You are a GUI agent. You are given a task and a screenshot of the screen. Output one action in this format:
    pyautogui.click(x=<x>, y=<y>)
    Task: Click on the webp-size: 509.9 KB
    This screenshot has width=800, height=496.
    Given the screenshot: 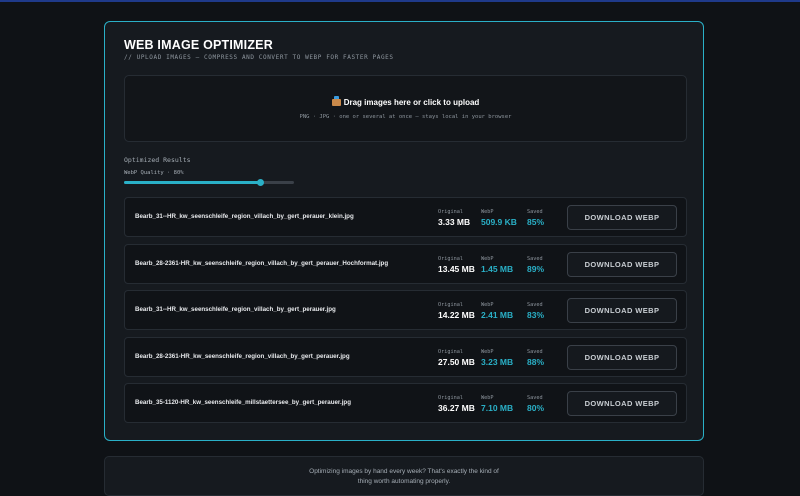 What is the action you would take?
    pyautogui.click(x=499, y=222)
    